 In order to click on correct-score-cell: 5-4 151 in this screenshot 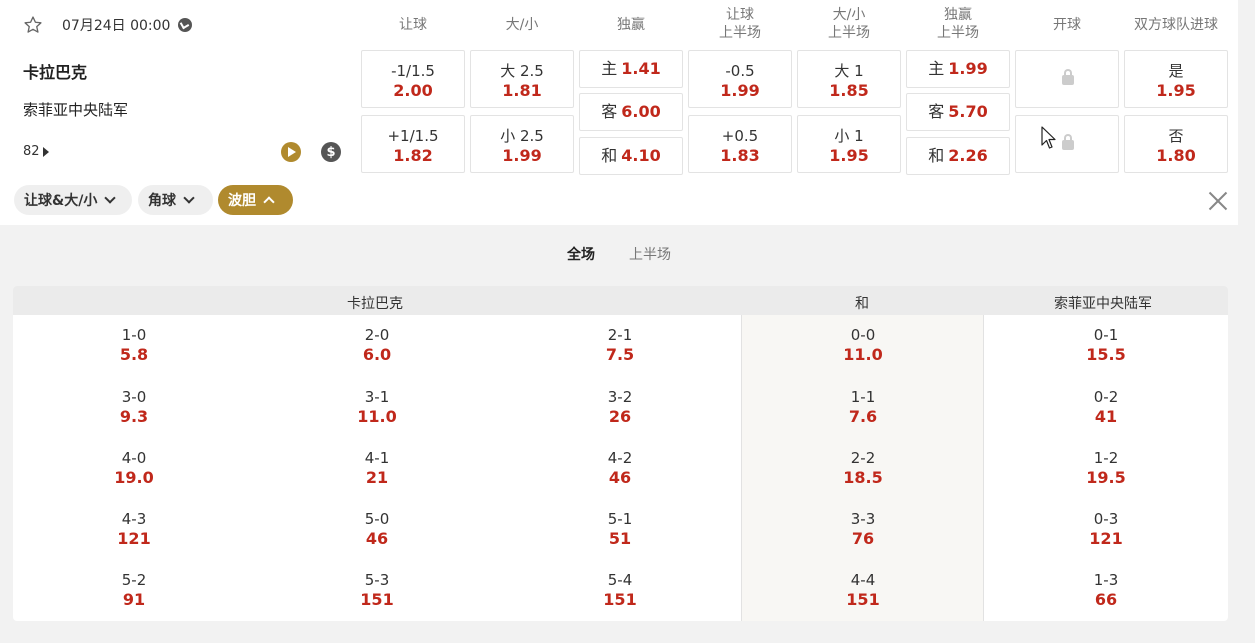, I will do `click(620, 590)`.